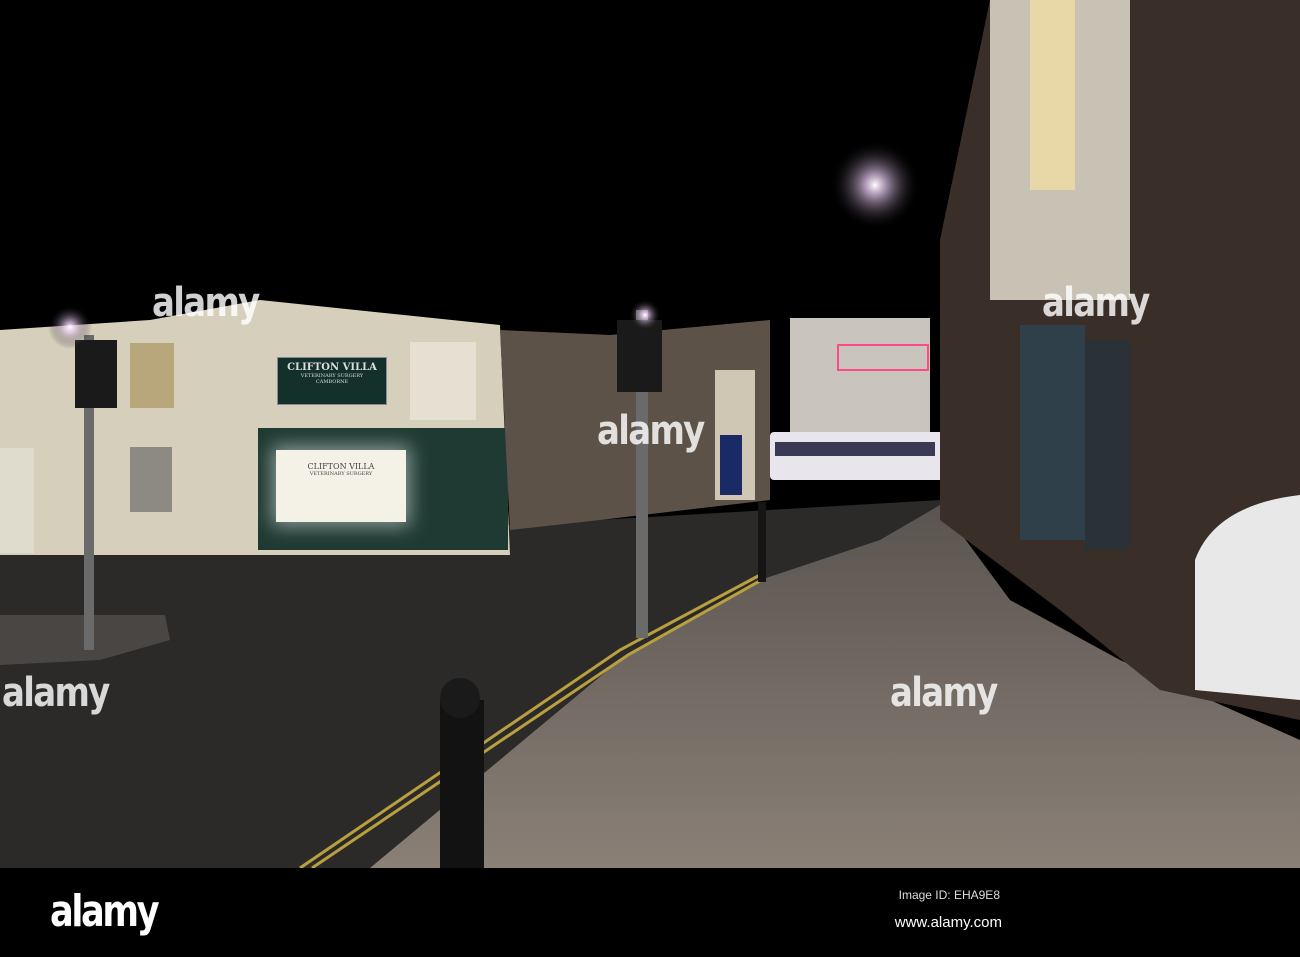 The image size is (1300, 957). Describe the element at coordinates (341, 466) in the screenshot. I see `window-title: CLIFTON VILLA` at that location.